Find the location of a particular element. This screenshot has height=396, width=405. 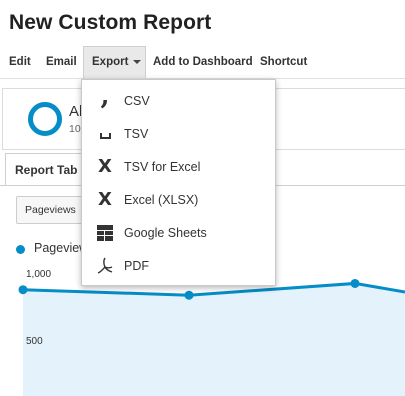

menu-item-label: TSV for Excel is located at coordinates (162, 167).